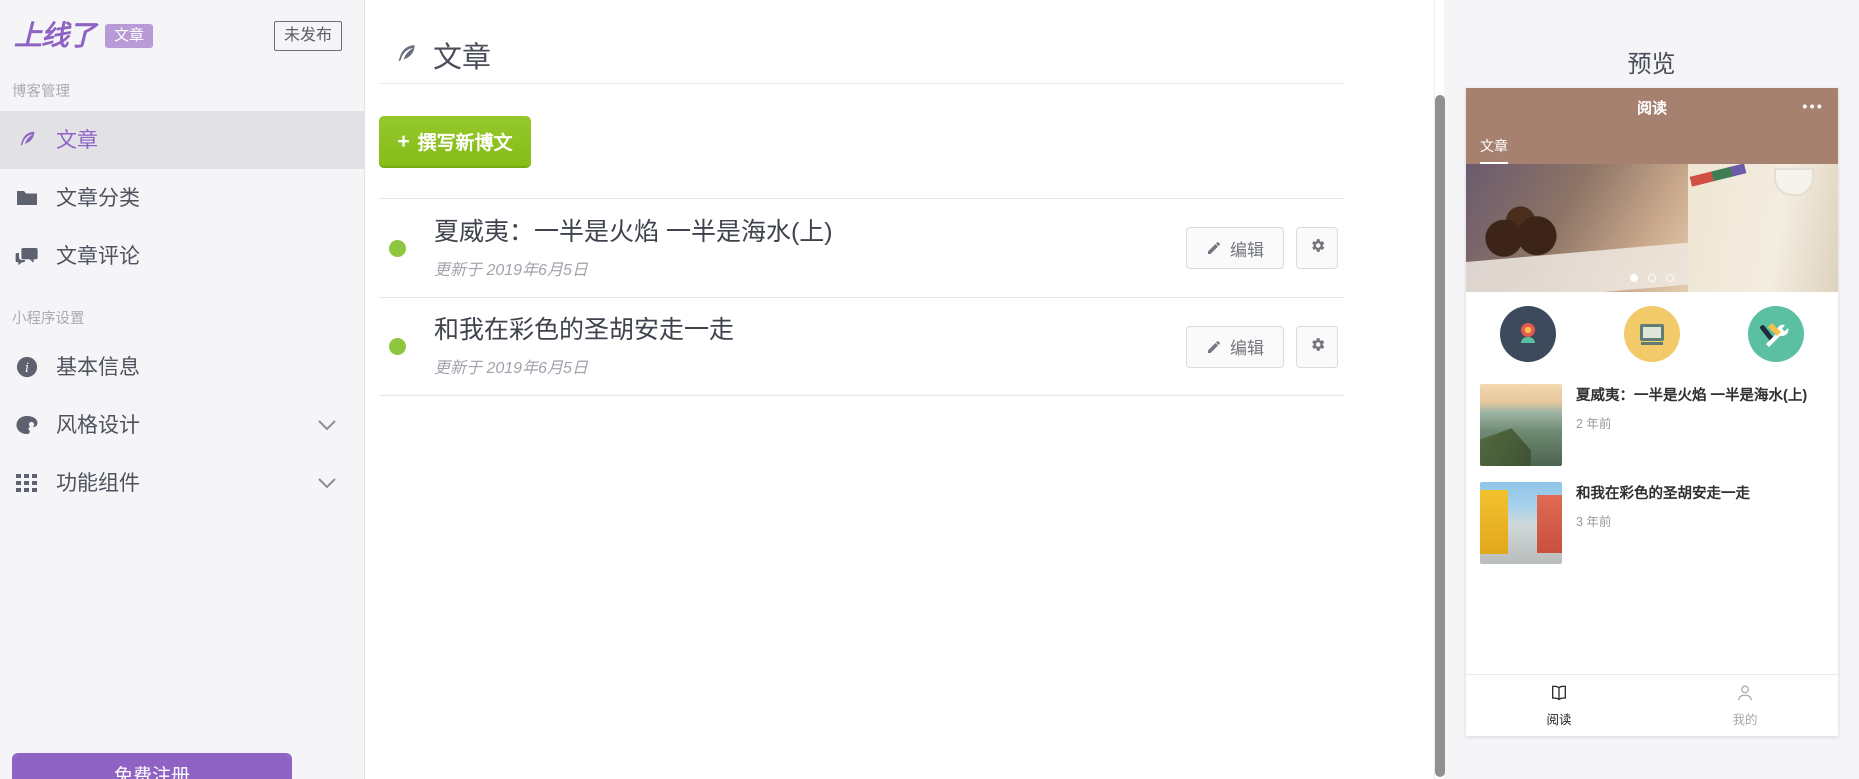 The width and height of the screenshot is (1859, 779). I want to click on phone-topbar: 阅读 •••, so click(1652, 107).